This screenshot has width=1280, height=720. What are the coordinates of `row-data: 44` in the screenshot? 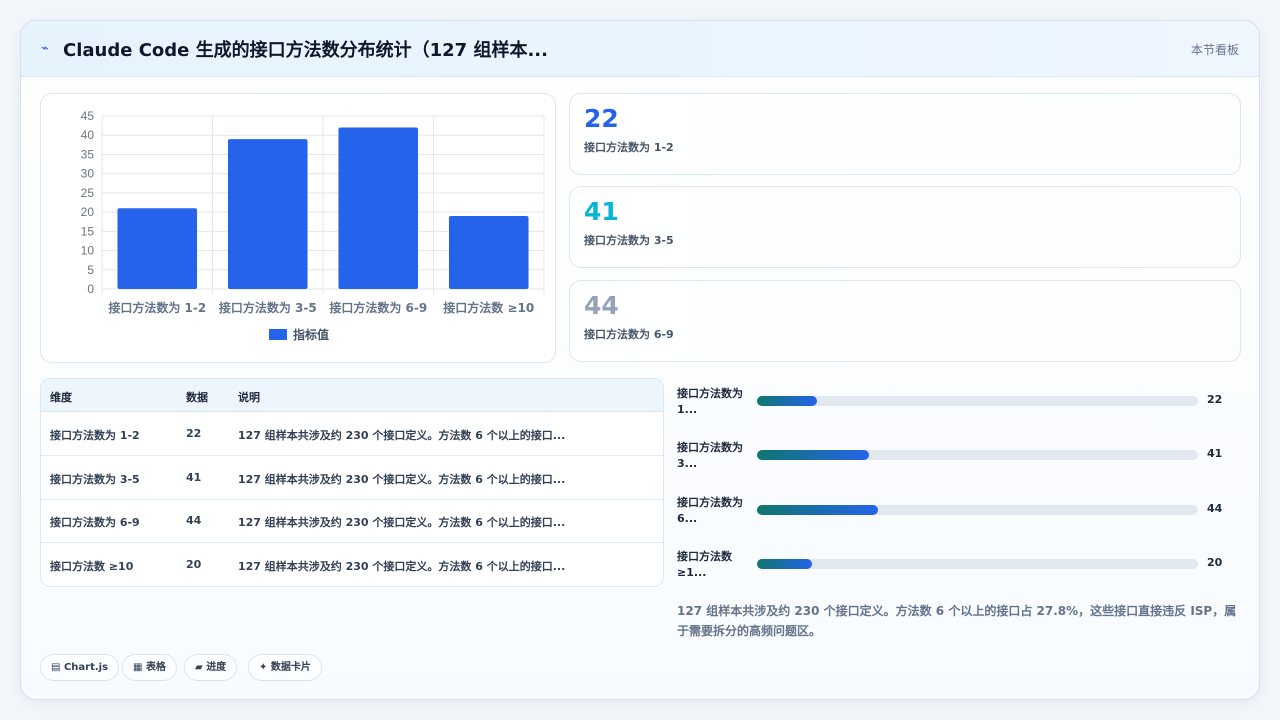 It's located at (194, 520).